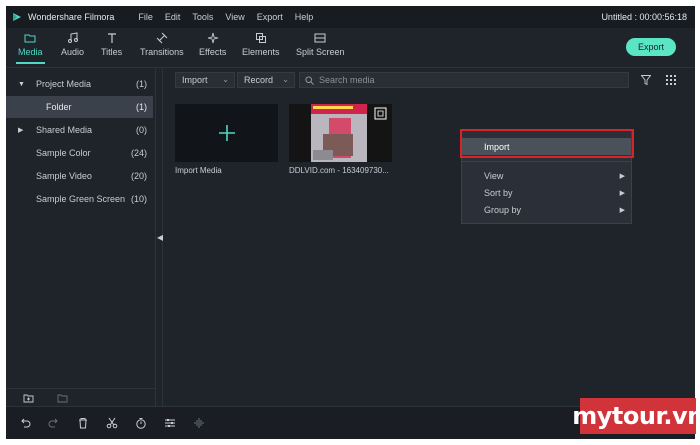 This screenshot has height=445, width=700. I want to click on context-menu-sort-by: Sort by ▶, so click(546, 192).